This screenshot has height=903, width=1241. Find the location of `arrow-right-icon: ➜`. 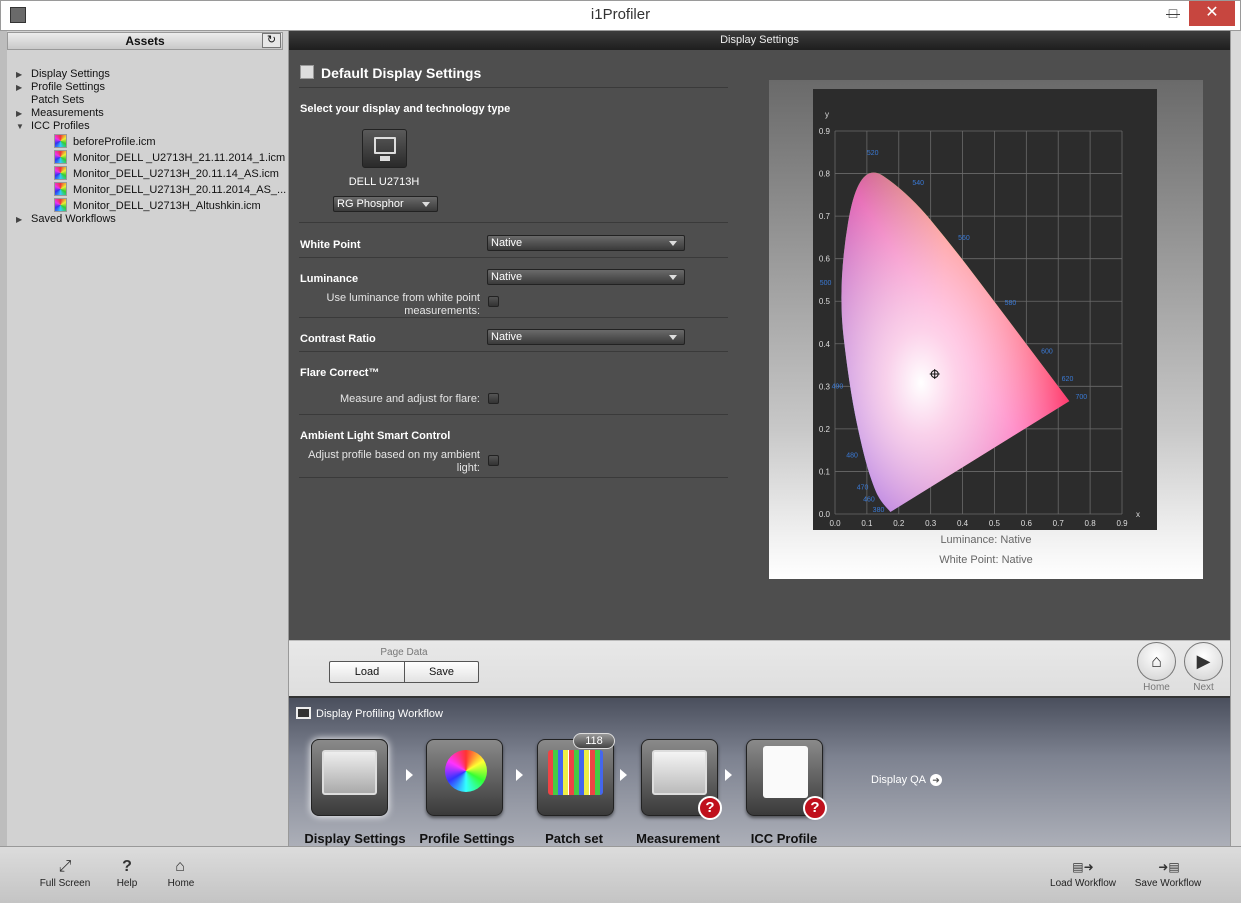

arrow-right-icon: ➜ is located at coordinates (936, 780).